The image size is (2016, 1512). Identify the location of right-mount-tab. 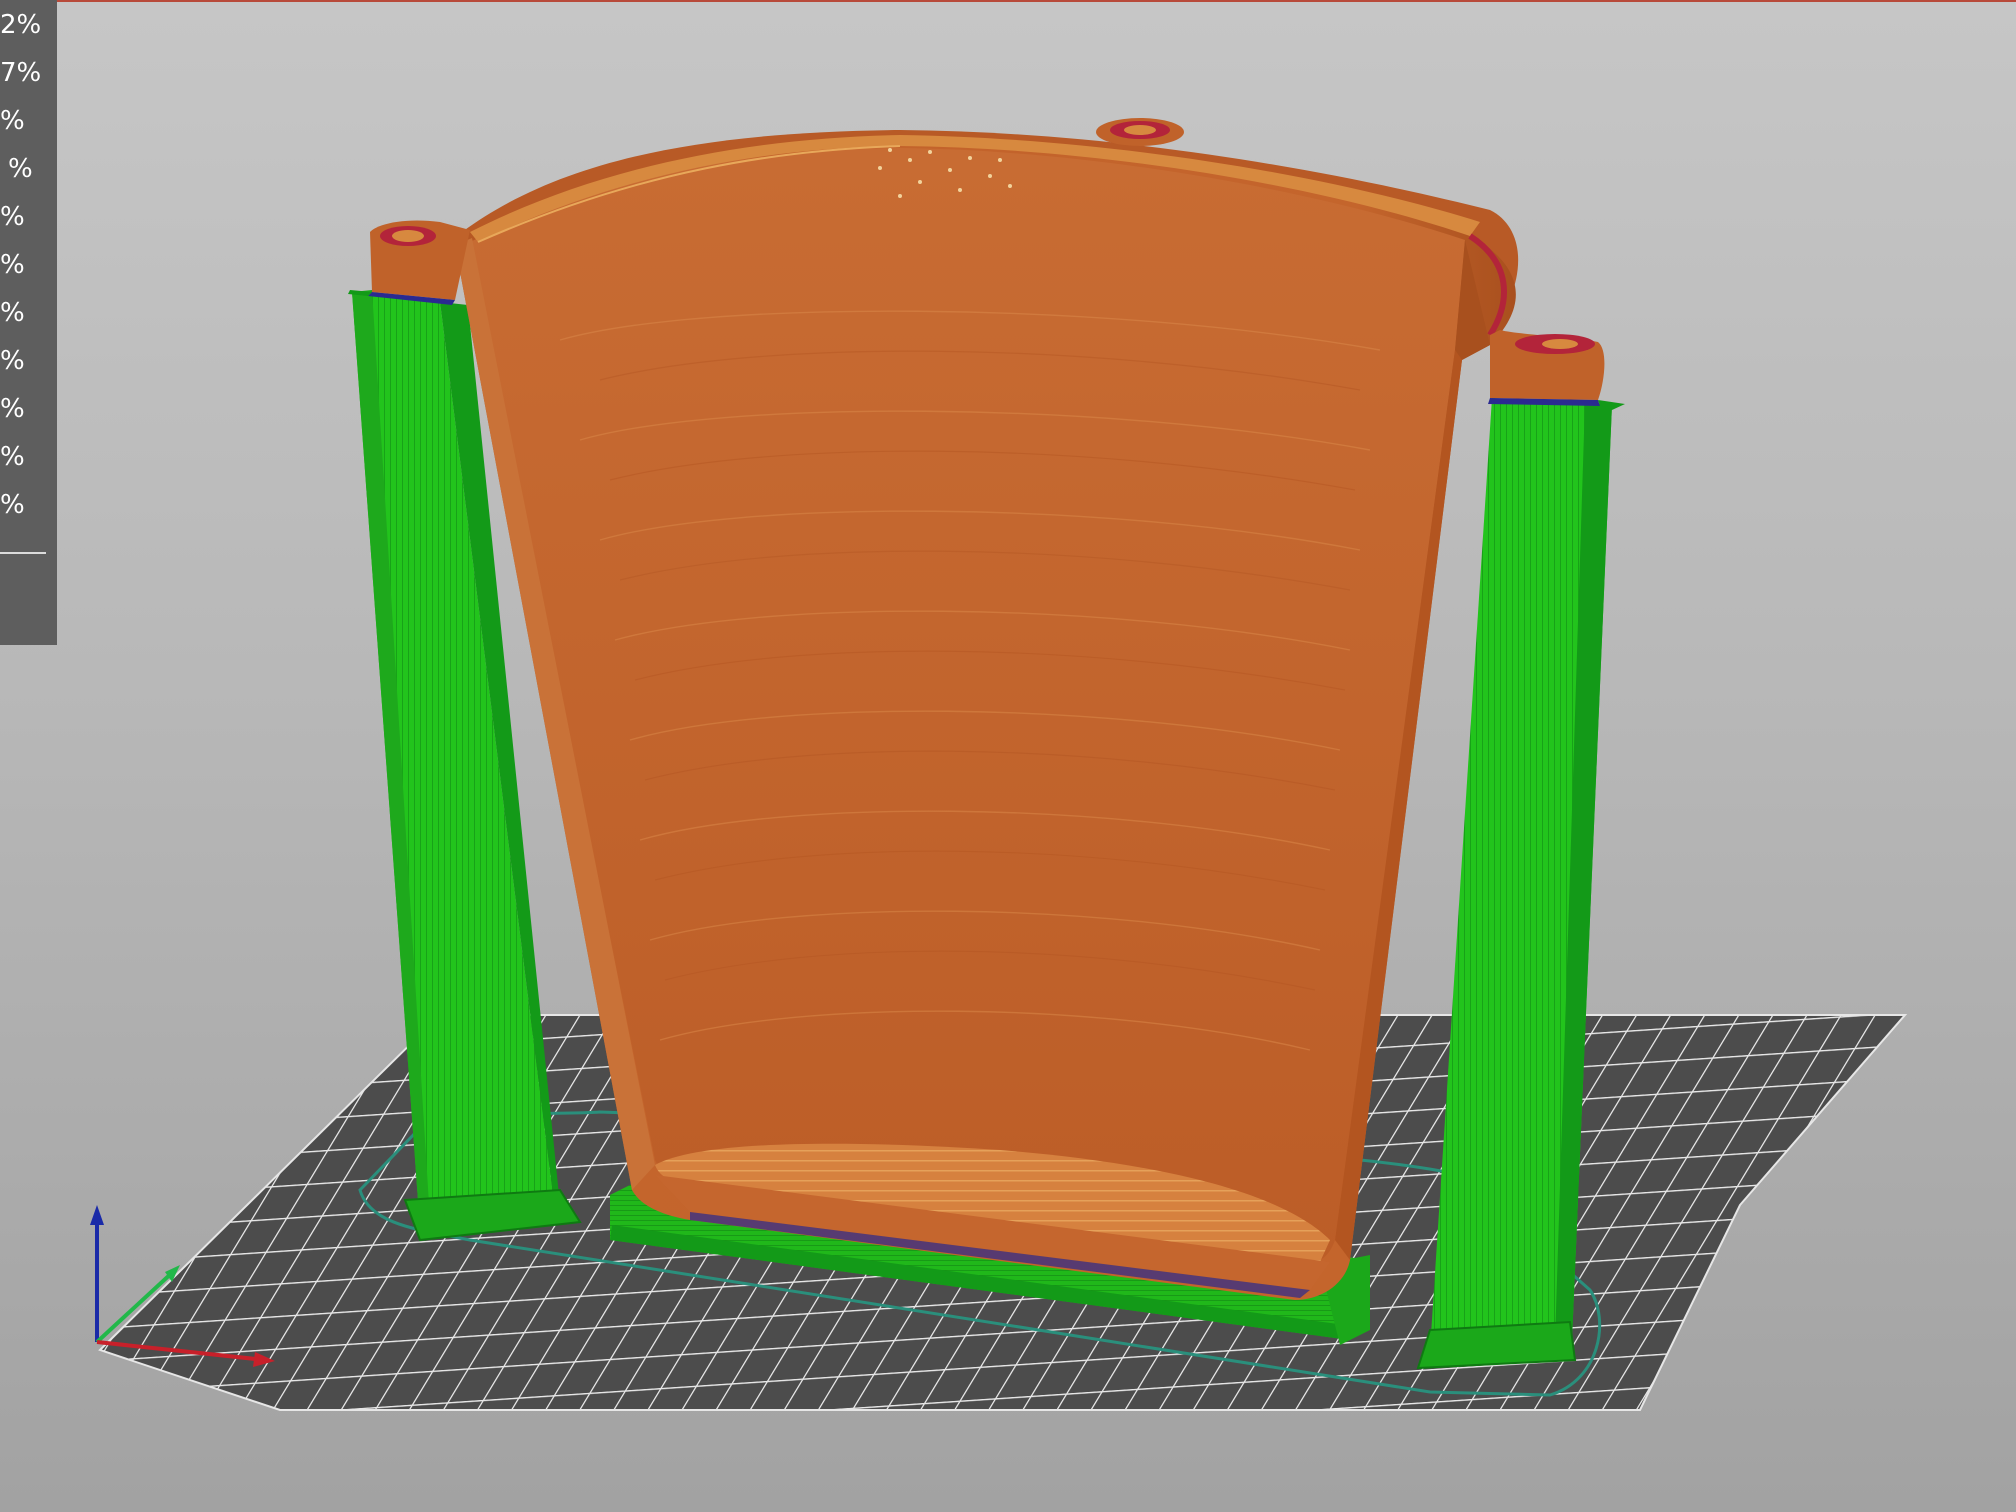
(1556, 370).